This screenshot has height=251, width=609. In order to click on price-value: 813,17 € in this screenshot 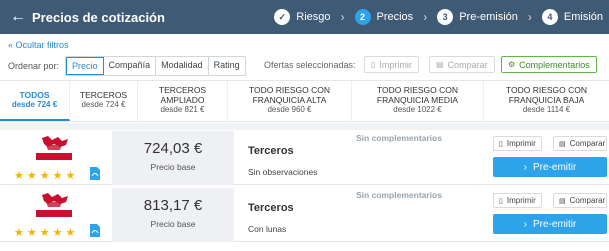, I will do `click(173, 205)`.